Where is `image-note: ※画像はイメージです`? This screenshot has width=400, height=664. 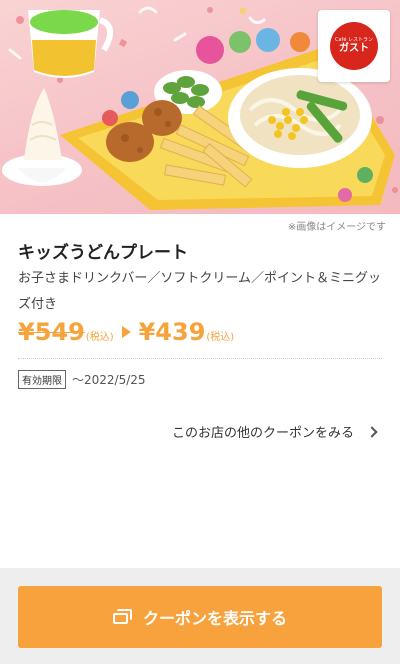 image-note: ※画像はイメージです is located at coordinates (336, 227).